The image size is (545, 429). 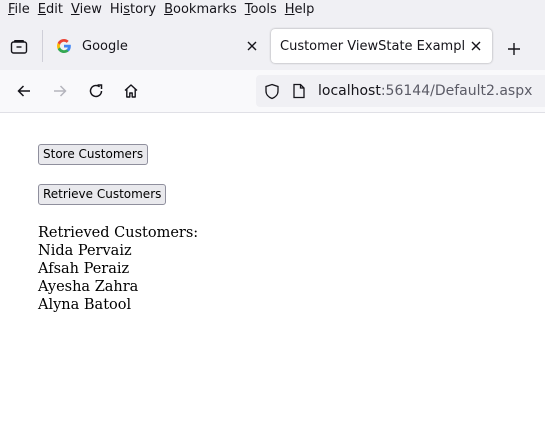 I want to click on back-arrow-icon, so click(x=23, y=91).